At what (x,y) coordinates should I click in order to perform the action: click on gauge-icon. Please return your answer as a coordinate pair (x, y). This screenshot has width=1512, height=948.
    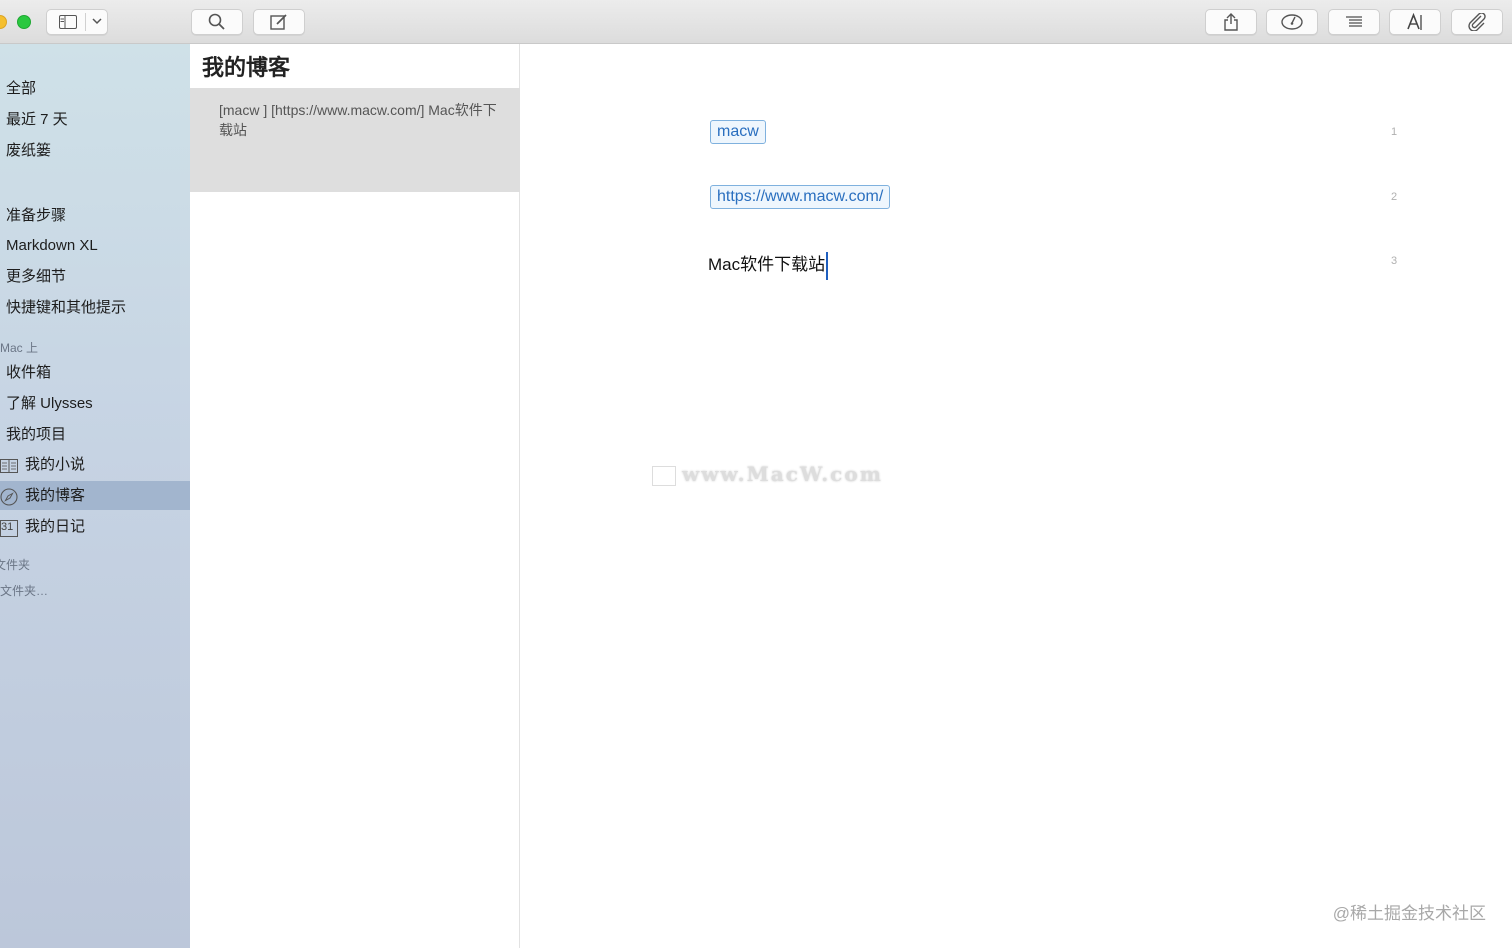
    Looking at the image, I should click on (1292, 22).